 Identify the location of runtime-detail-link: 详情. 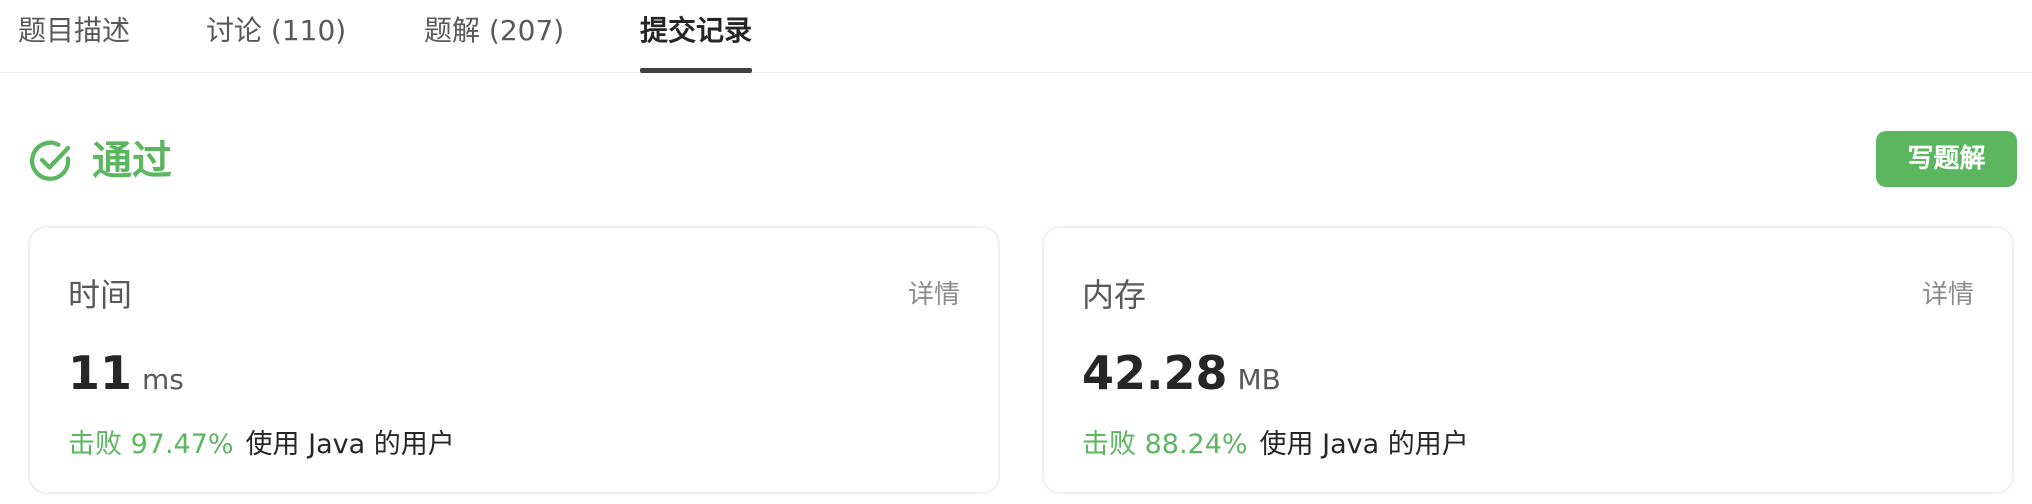
(934, 292).